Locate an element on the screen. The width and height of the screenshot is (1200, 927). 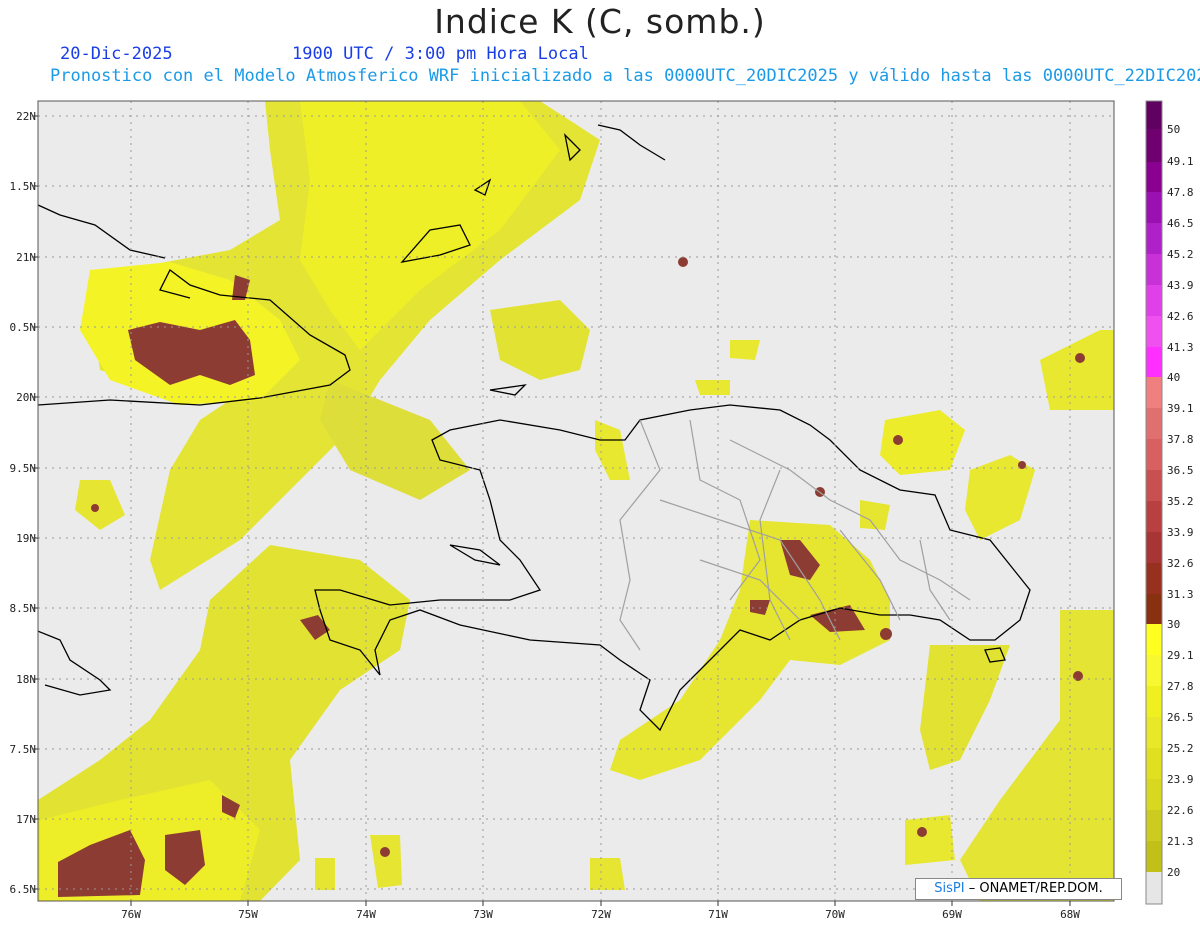
colorbar-label: 20 is located at coordinates (1174, 872).